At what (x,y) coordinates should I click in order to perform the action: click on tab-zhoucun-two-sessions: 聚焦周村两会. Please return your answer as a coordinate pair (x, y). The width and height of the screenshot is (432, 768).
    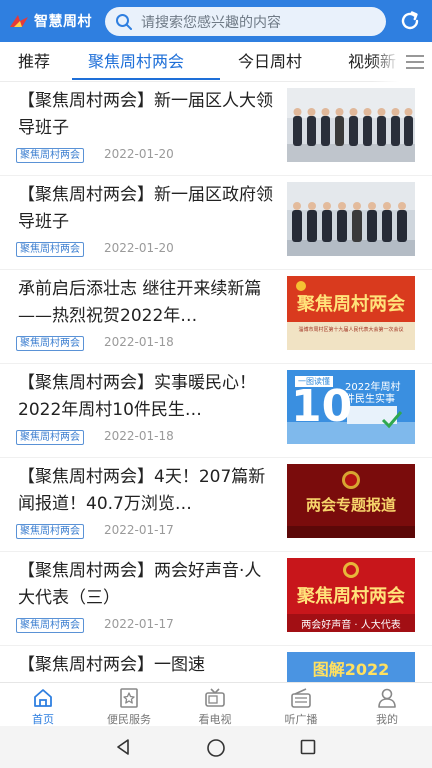
    Looking at the image, I should click on (136, 62).